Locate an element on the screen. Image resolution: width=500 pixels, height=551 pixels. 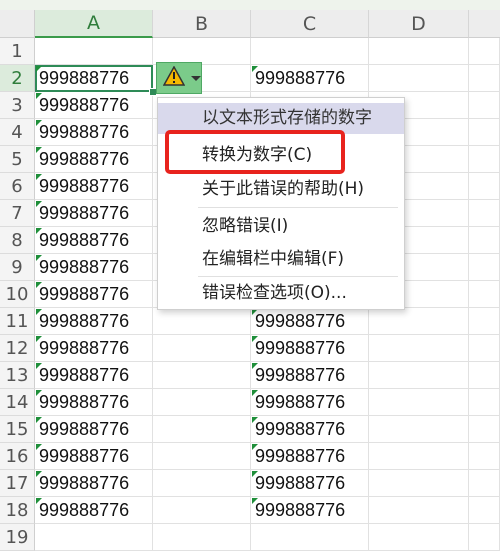
cell-b16 is located at coordinates (202, 456).